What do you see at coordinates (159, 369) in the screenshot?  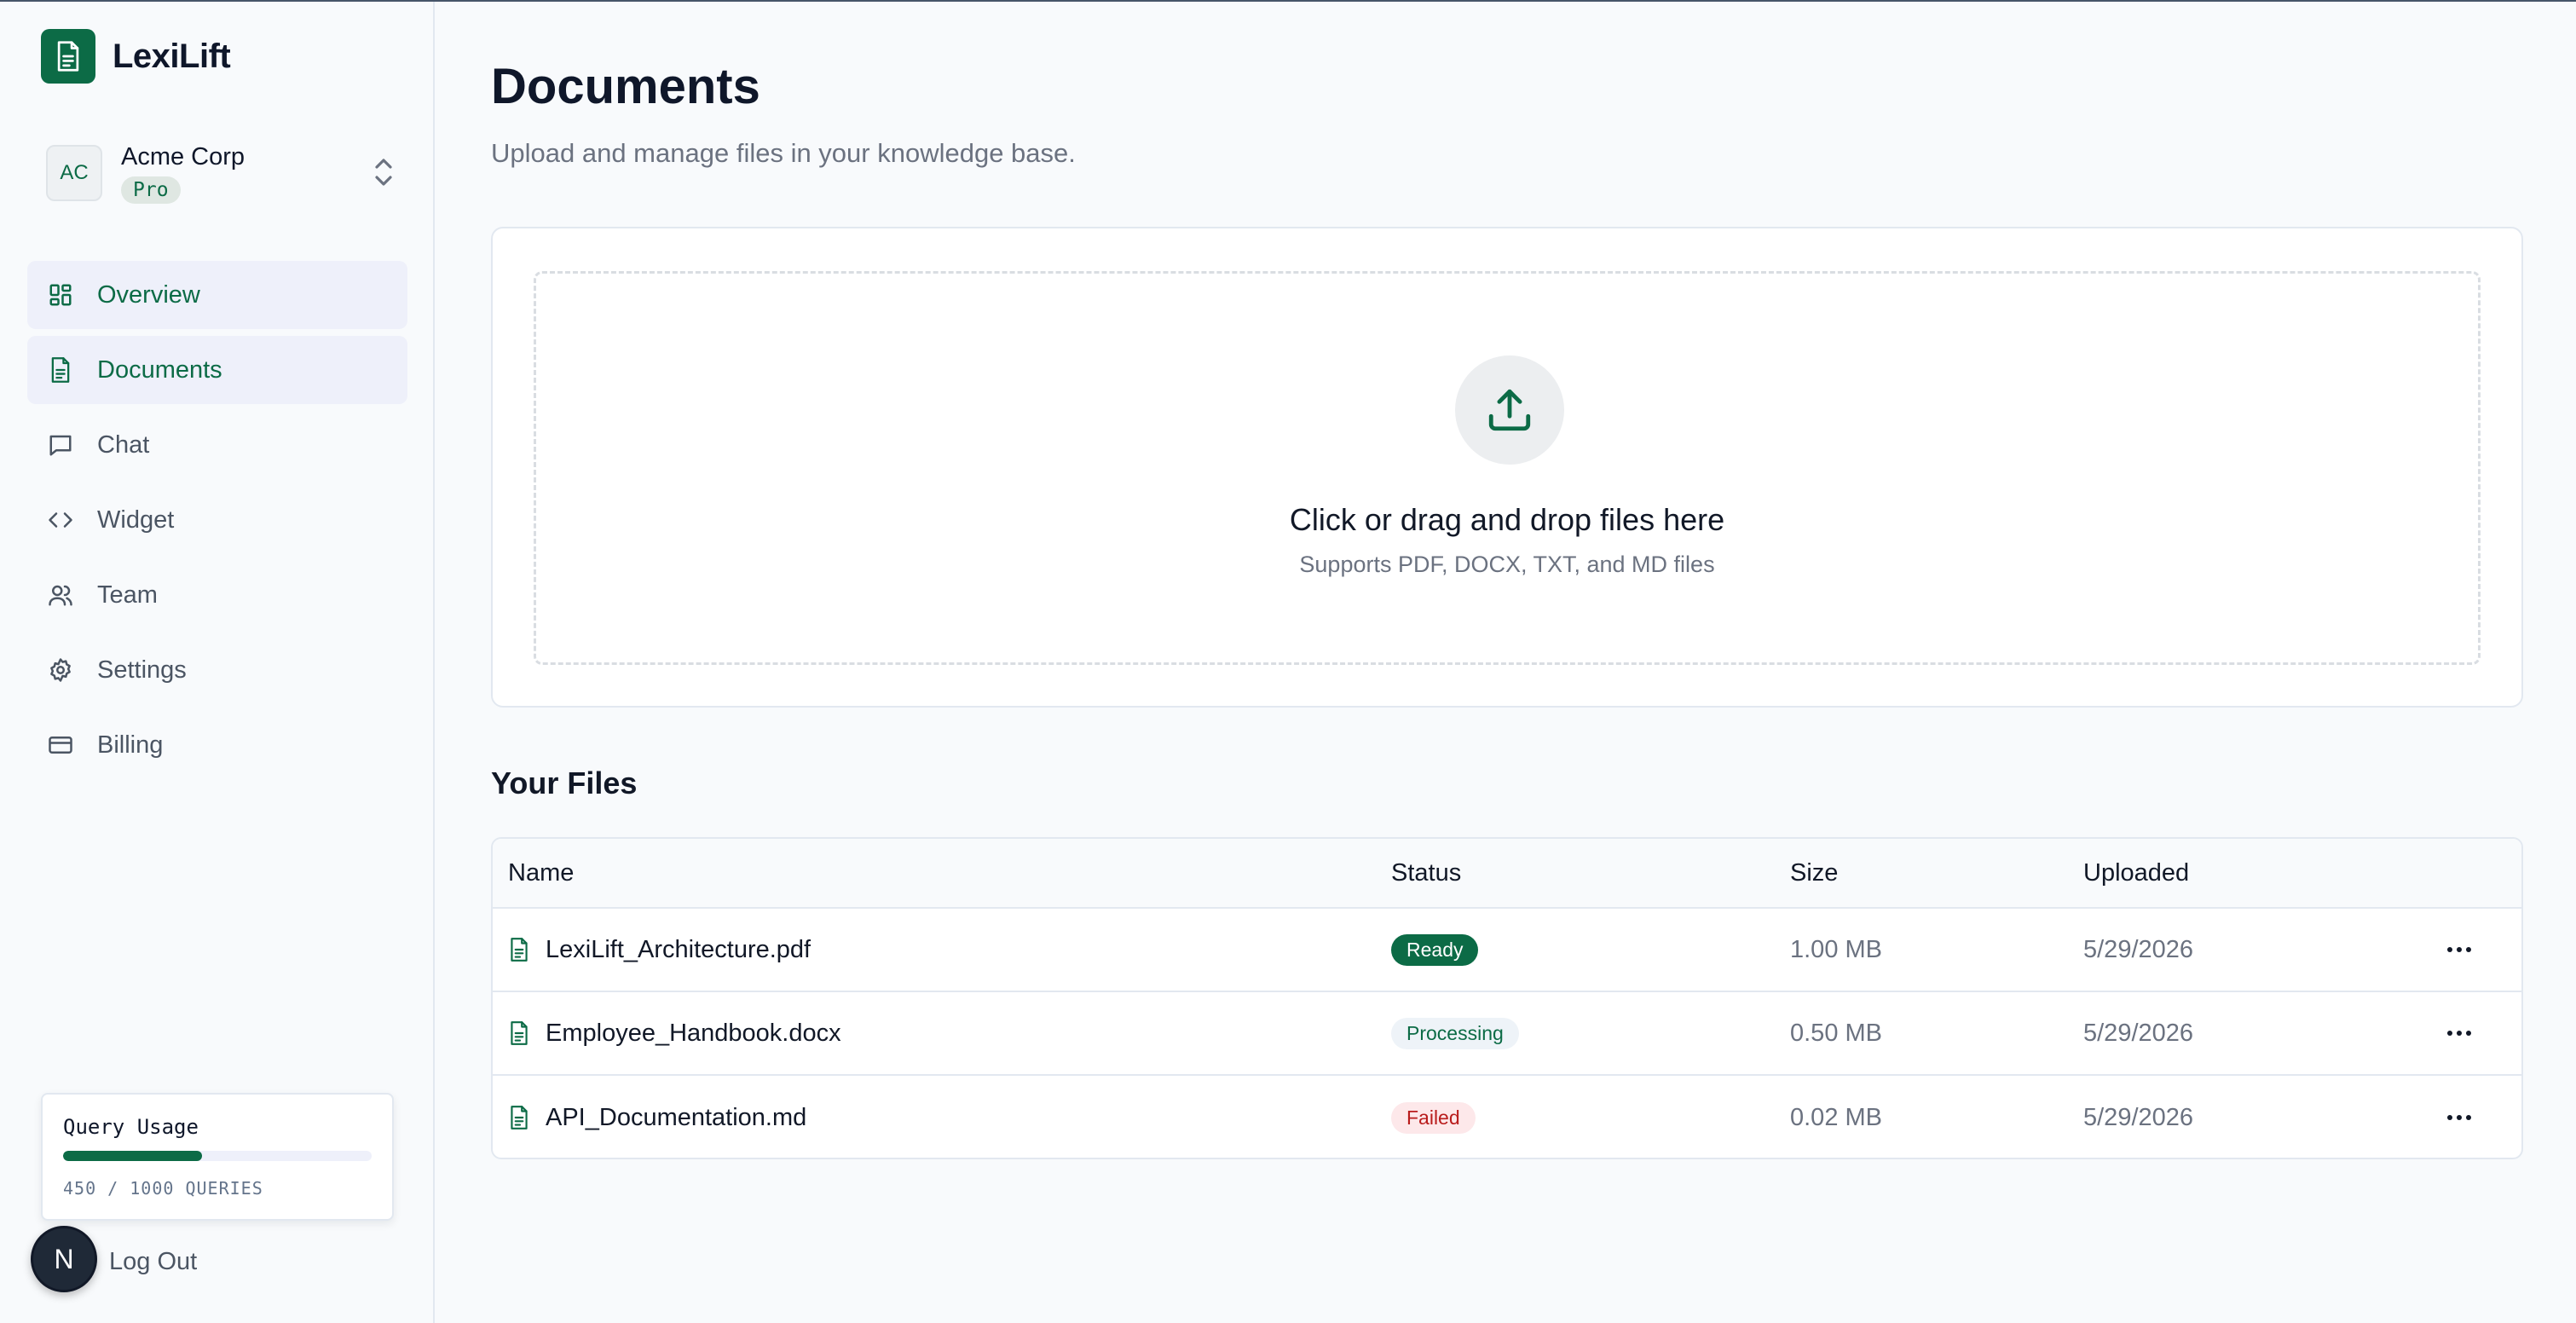 I see `sidebar-item-label: Documents` at bounding box center [159, 369].